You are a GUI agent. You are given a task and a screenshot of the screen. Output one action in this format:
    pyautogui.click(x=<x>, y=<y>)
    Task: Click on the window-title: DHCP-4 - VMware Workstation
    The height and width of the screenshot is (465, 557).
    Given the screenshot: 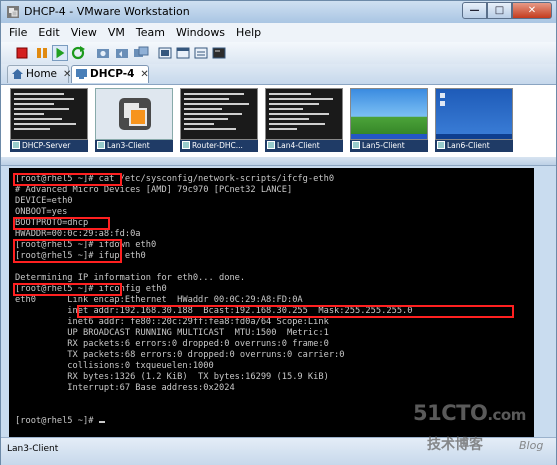 What is the action you would take?
    pyautogui.click(x=107, y=11)
    